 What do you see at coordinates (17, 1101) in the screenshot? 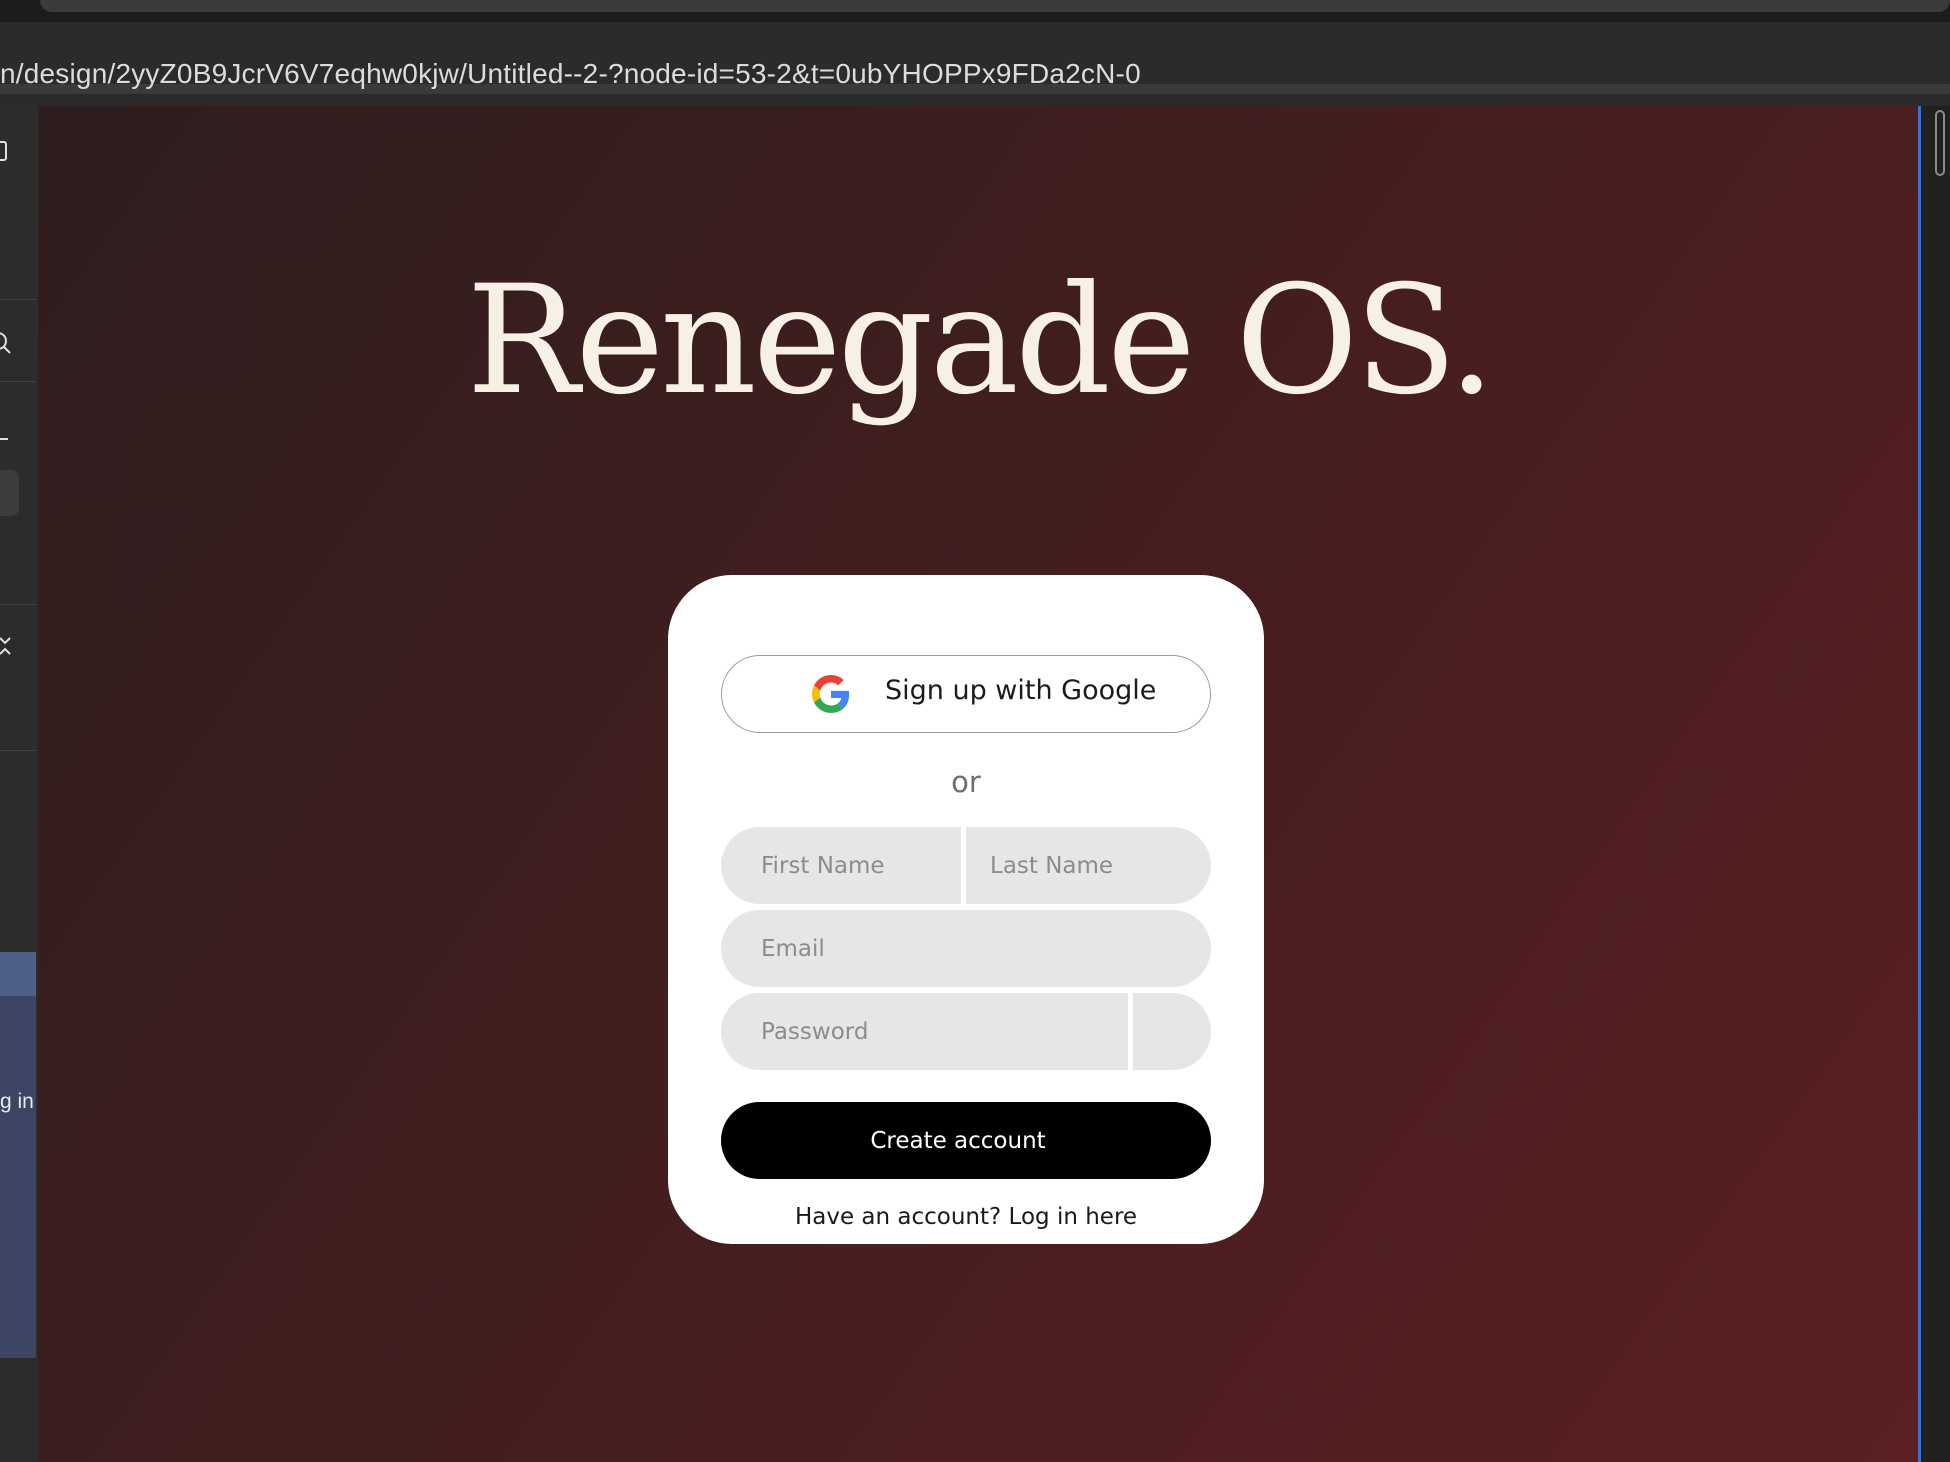
I see `sidebar-partial-label: g in` at bounding box center [17, 1101].